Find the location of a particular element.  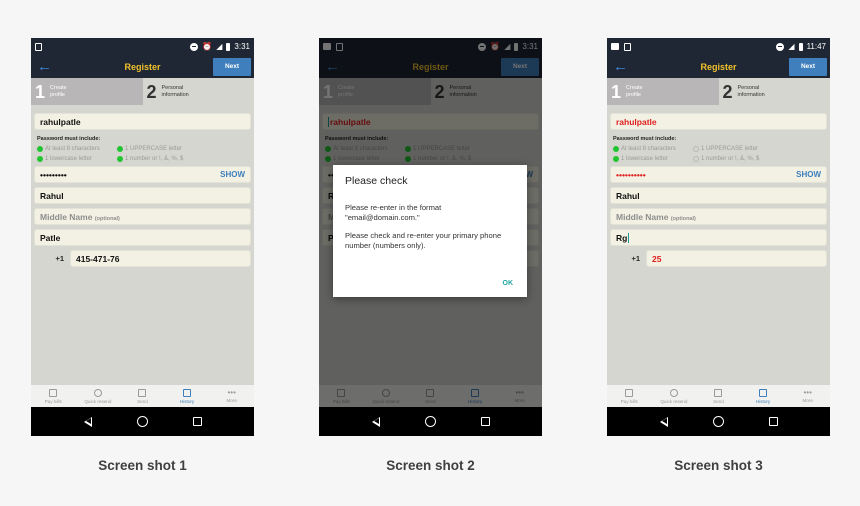

signal-icon: ◢ is located at coordinates (791, 46).